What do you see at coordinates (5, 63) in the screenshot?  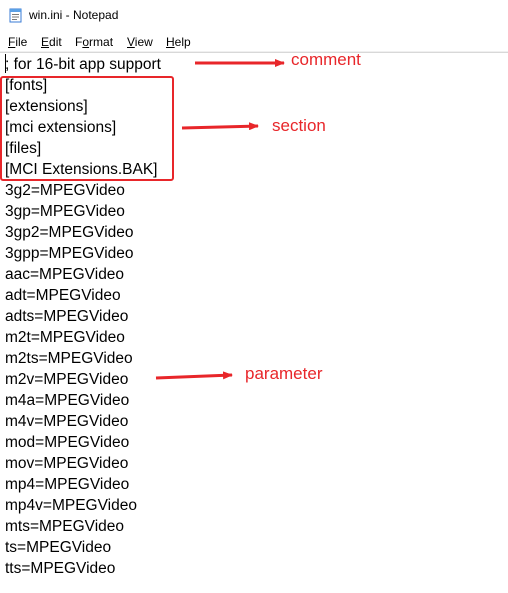 I see `text-caret` at bounding box center [5, 63].